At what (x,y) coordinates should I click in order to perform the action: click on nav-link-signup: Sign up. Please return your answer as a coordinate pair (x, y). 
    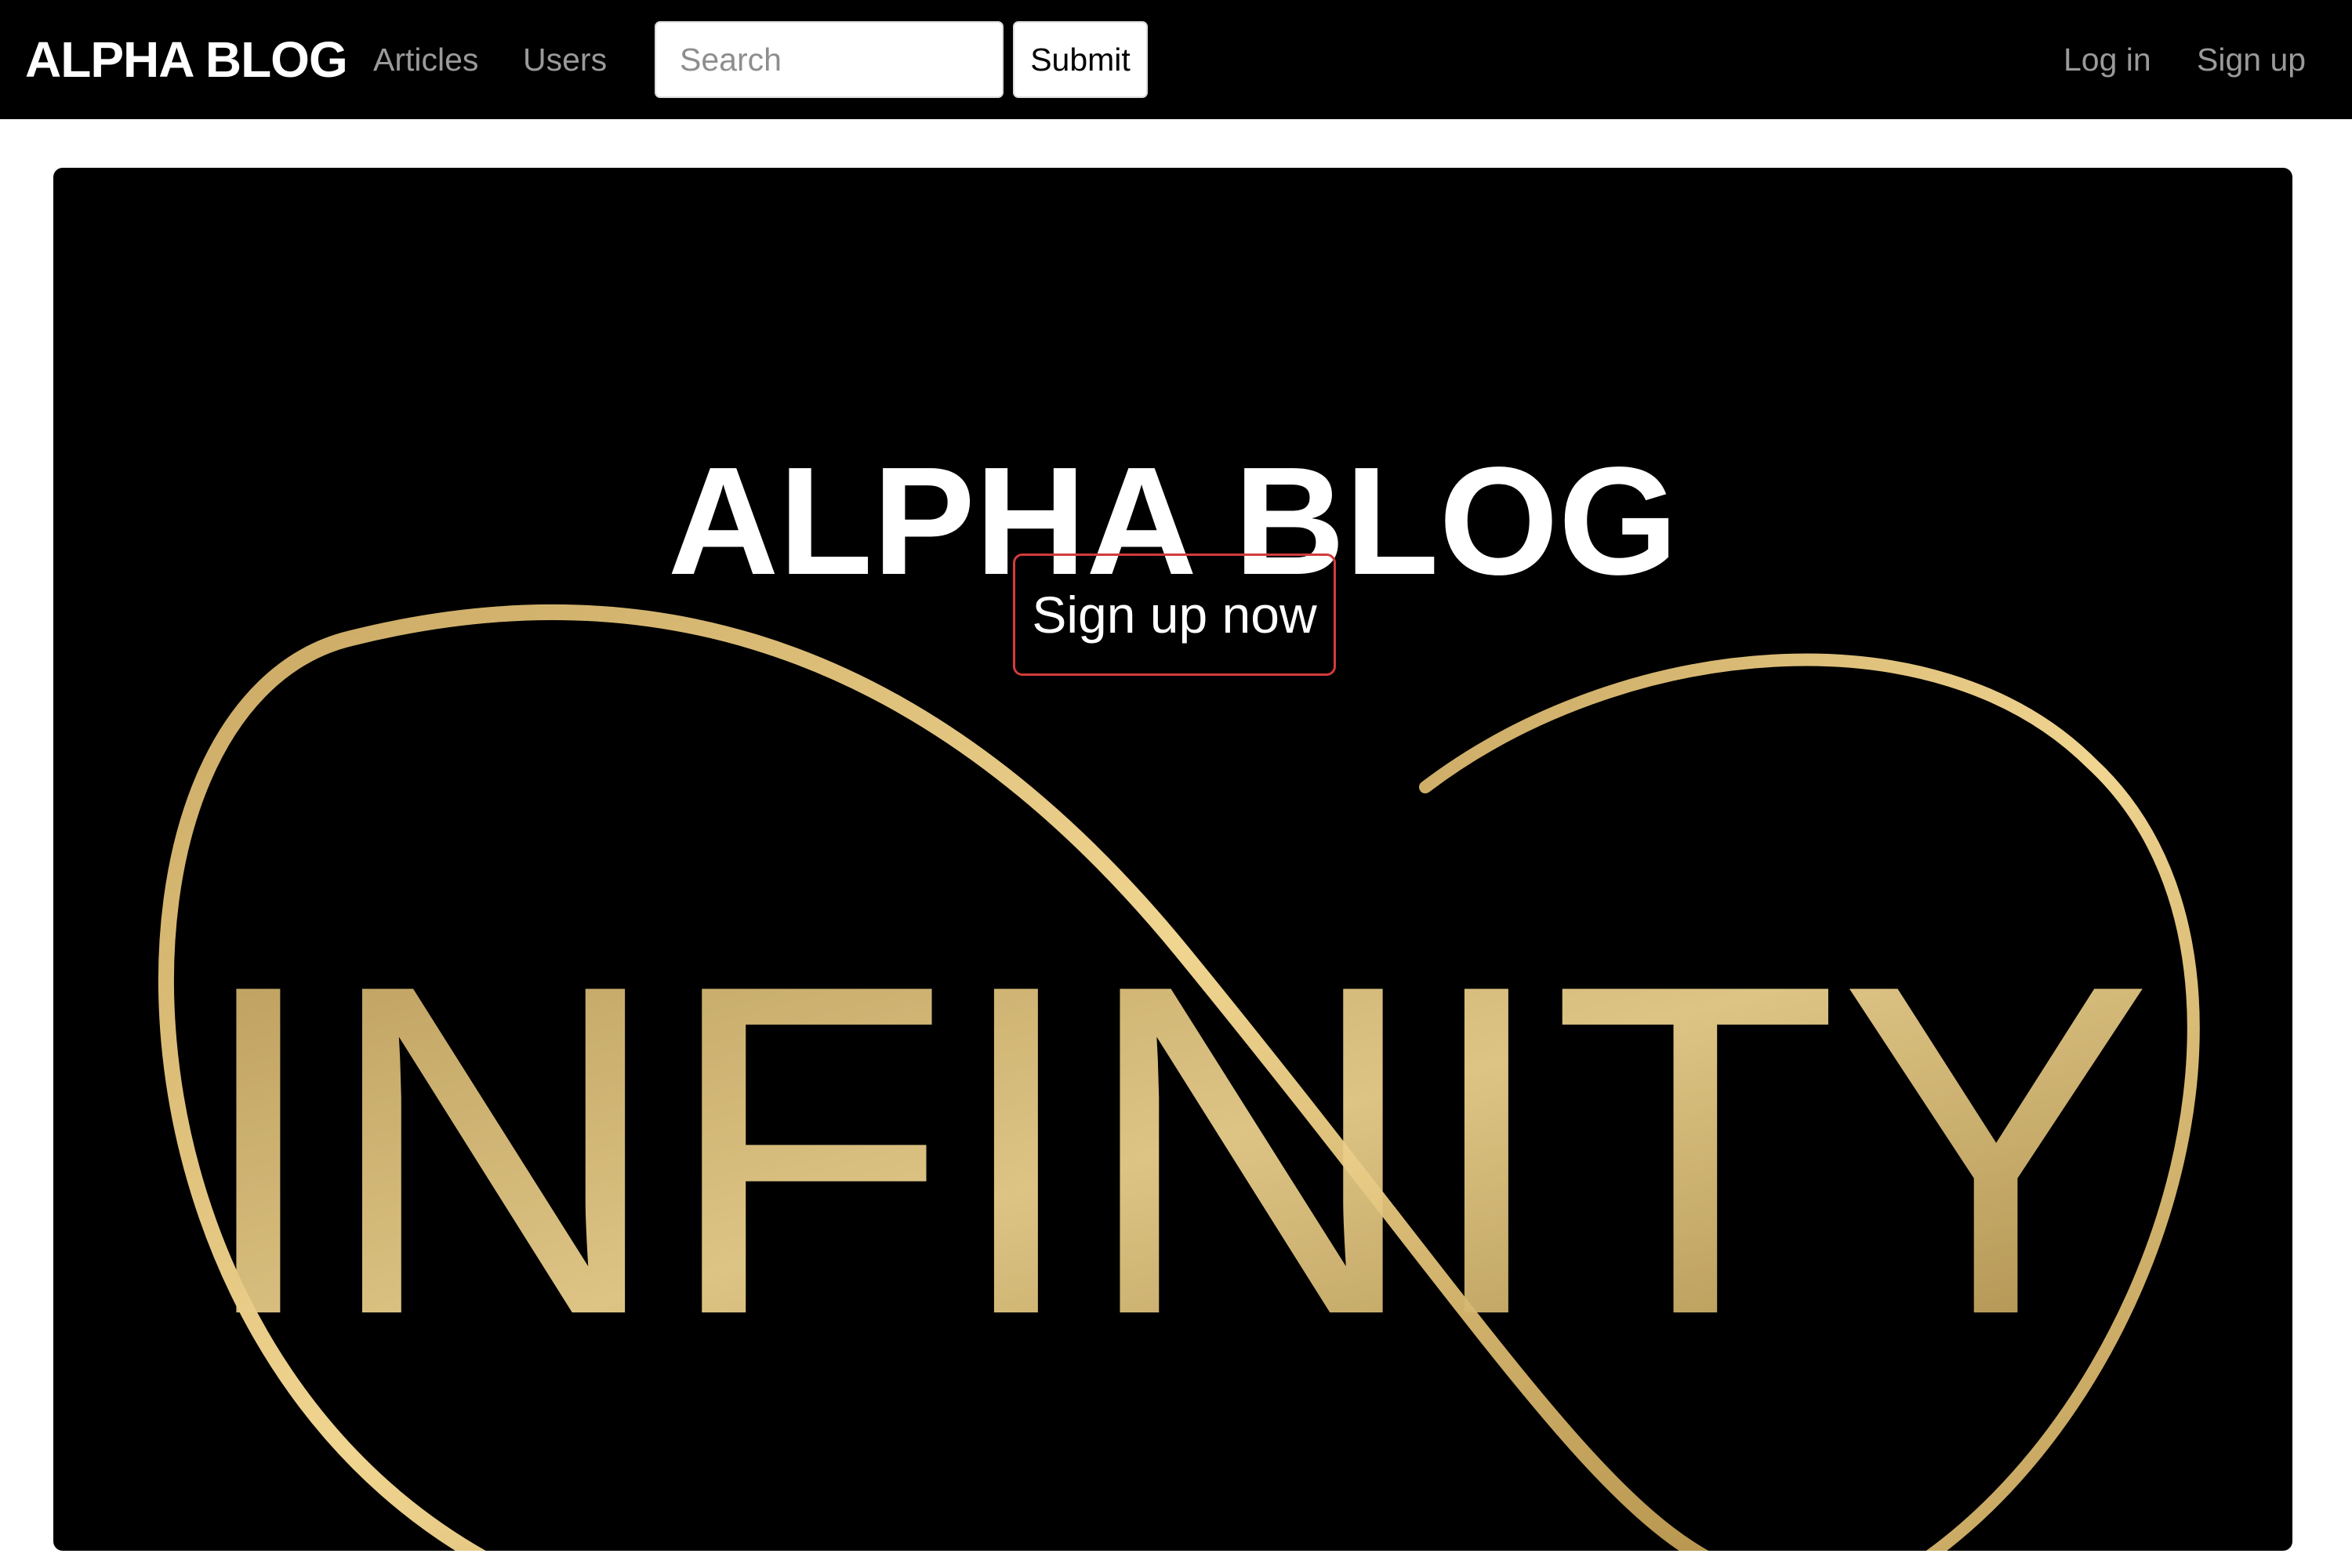
    Looking at the image, I should click on (2251, 60).